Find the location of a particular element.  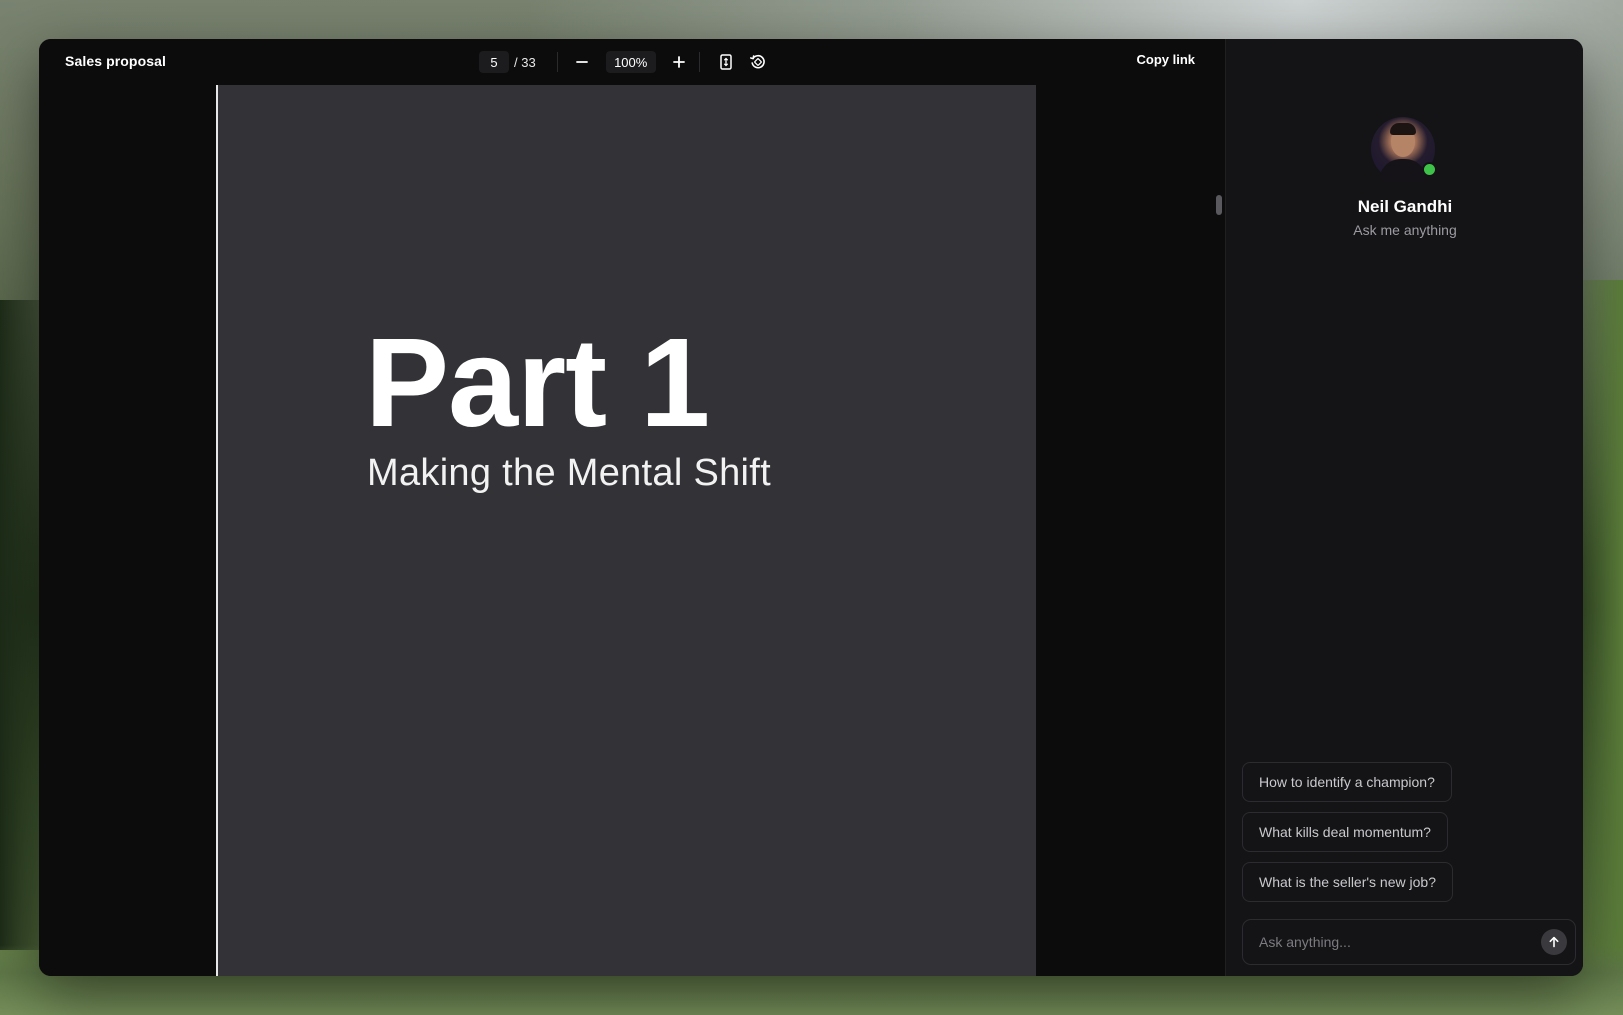

zoom-out-button is located at coordinates (582, 62).